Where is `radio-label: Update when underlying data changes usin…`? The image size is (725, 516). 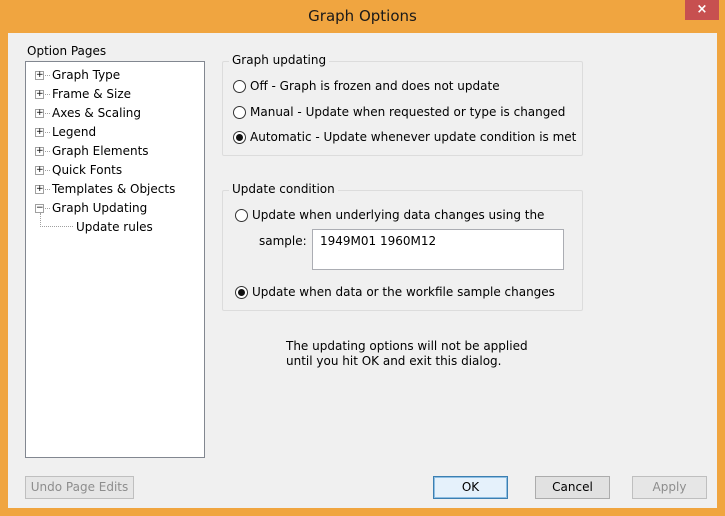
radio-label: Update when underlying data changes usin… is located at coordinates (398, 215).